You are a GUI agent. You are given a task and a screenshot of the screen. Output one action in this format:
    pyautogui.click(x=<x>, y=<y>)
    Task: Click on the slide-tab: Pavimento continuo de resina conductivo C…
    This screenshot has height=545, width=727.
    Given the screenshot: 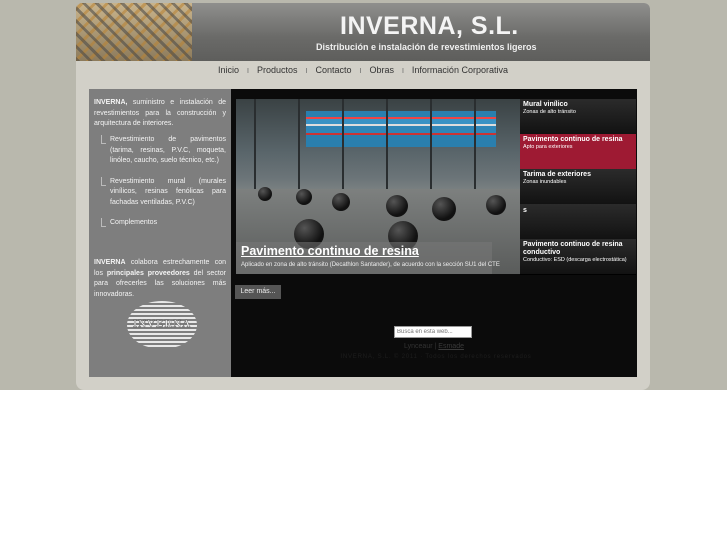 What is the action you would take?
    pyautogui.click(x=578, y=257)
    